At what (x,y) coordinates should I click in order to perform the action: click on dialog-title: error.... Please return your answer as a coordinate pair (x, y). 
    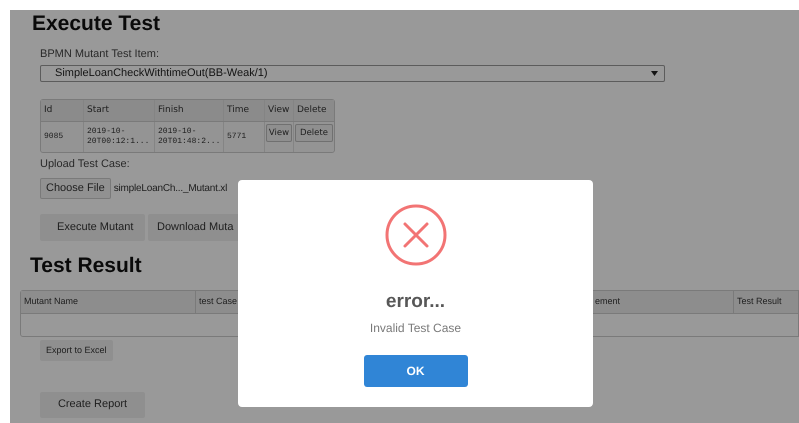
    Looking at the image, I should click on (416, 302).